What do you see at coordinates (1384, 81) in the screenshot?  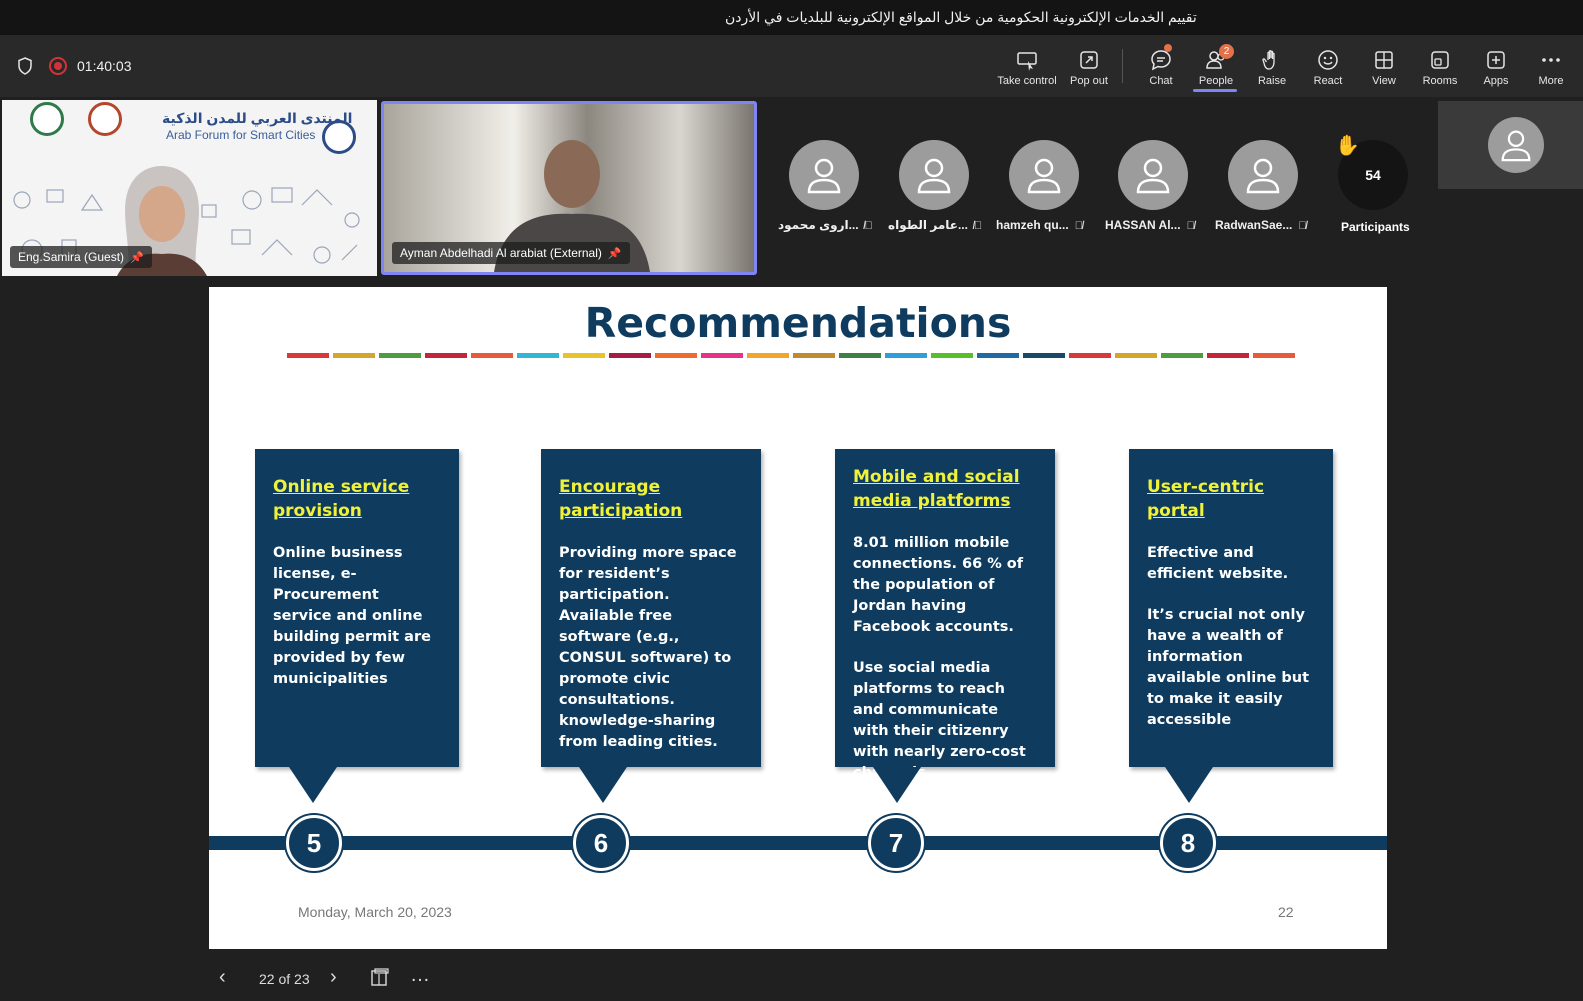 I see `view-label: View` at bounding box center [1384, 81].